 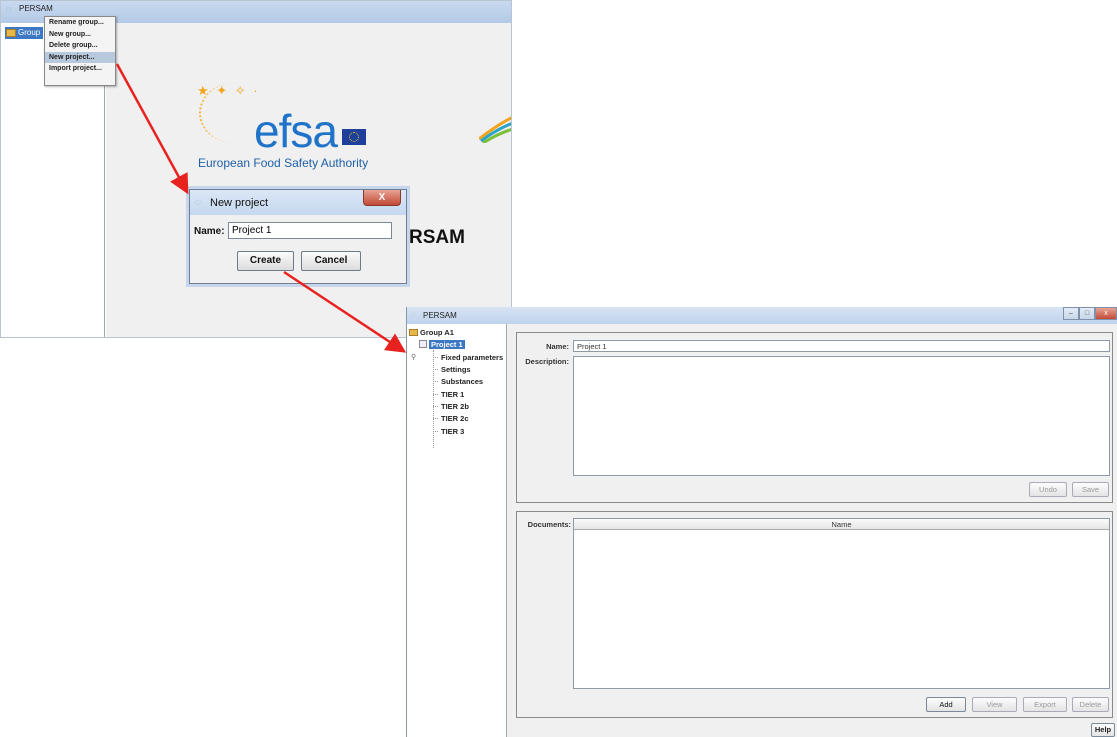 I want to click on tree-item-project: Project 1, so click(x=442, y=344).